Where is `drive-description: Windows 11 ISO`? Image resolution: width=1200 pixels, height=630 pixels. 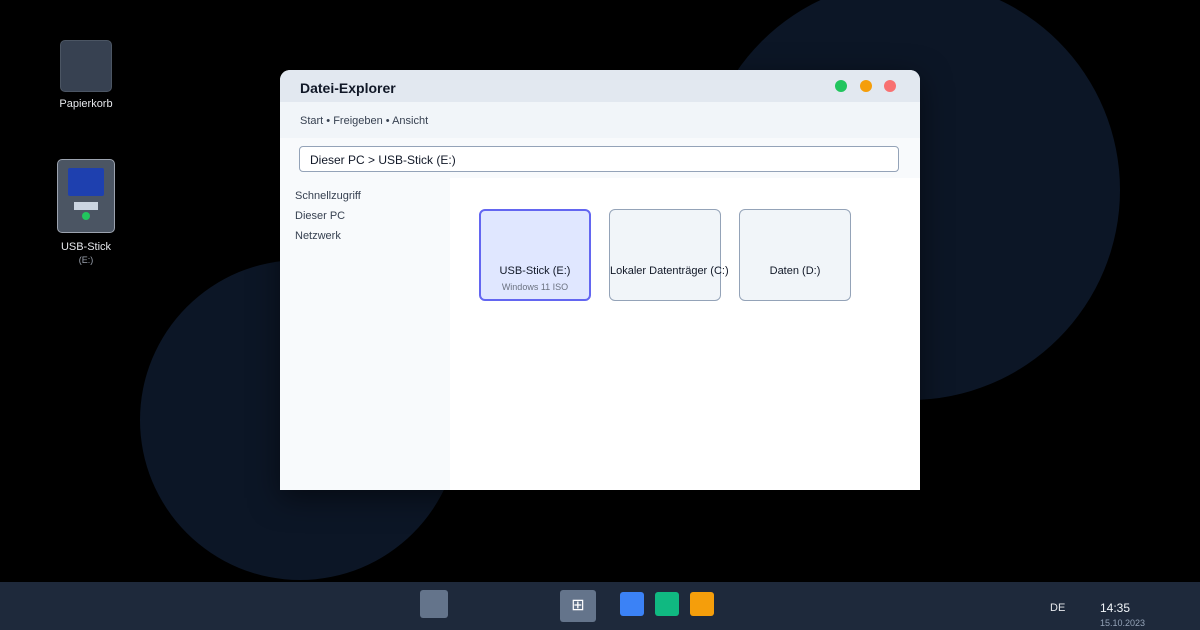
drive-description: Windows 11 ISO is located at coordinates (535, 287).